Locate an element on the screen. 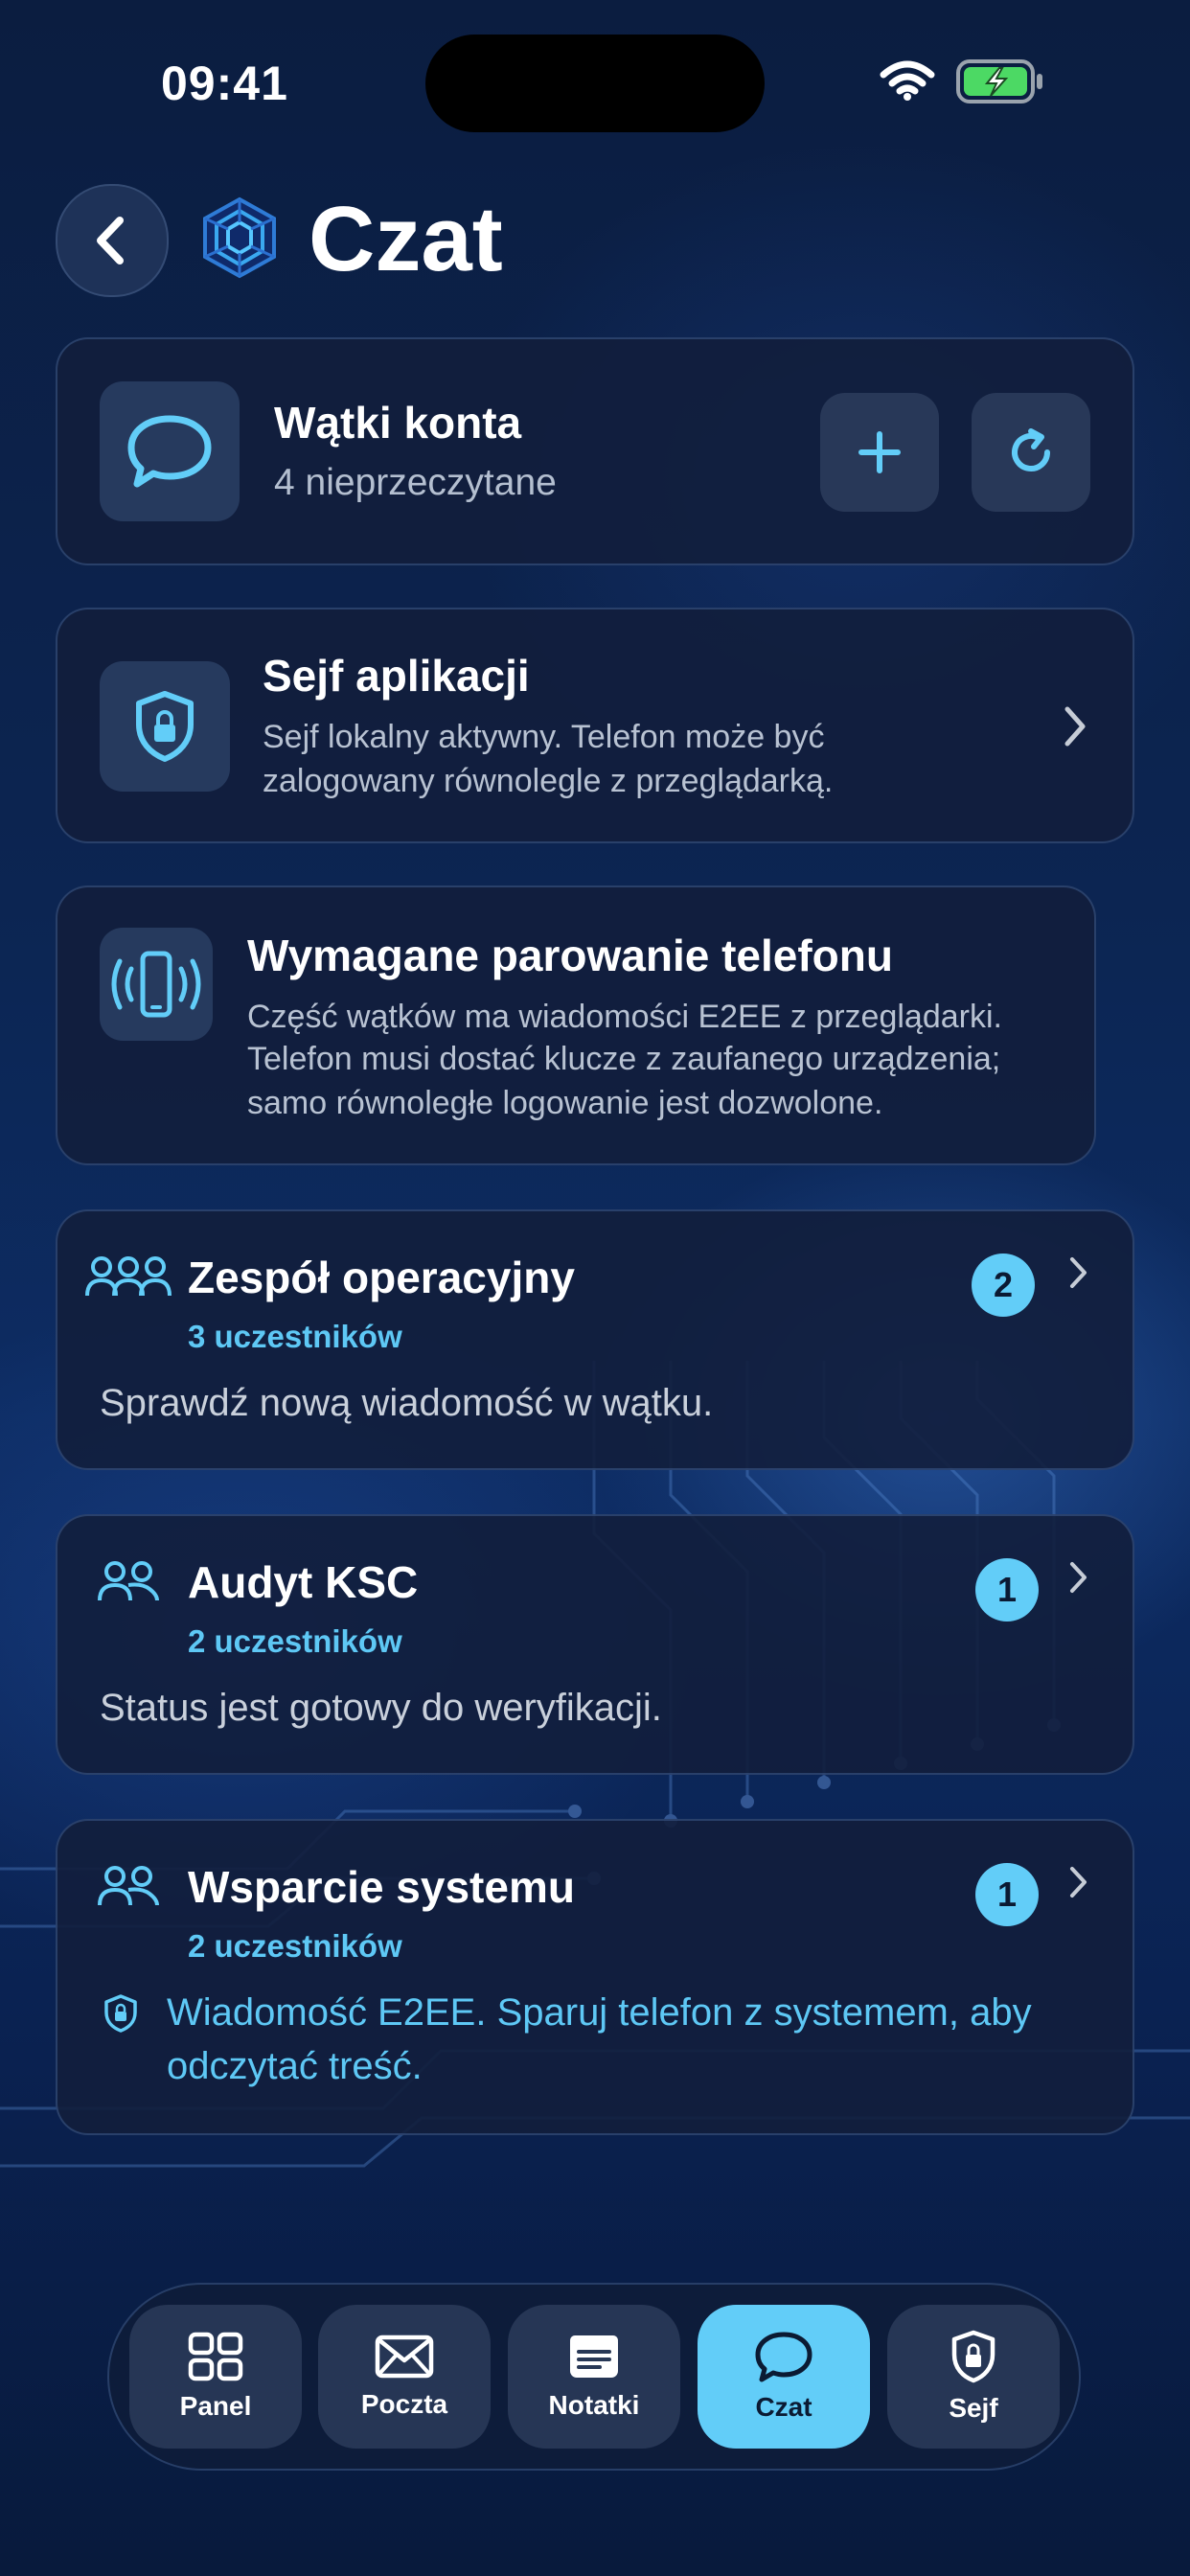  thread-name: Zespół operacyjny is located at coordinates (382, 1277).